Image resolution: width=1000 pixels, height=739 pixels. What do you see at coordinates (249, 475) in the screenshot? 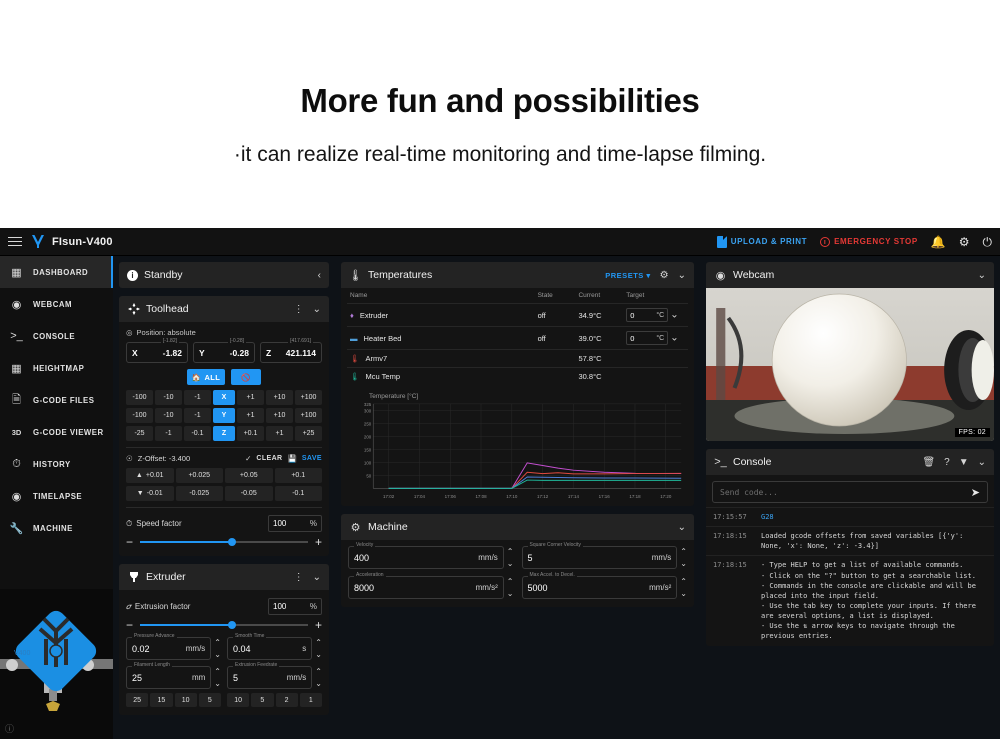
I see `zoffset-up-005: +0.05` at bounding box center [249, 475].